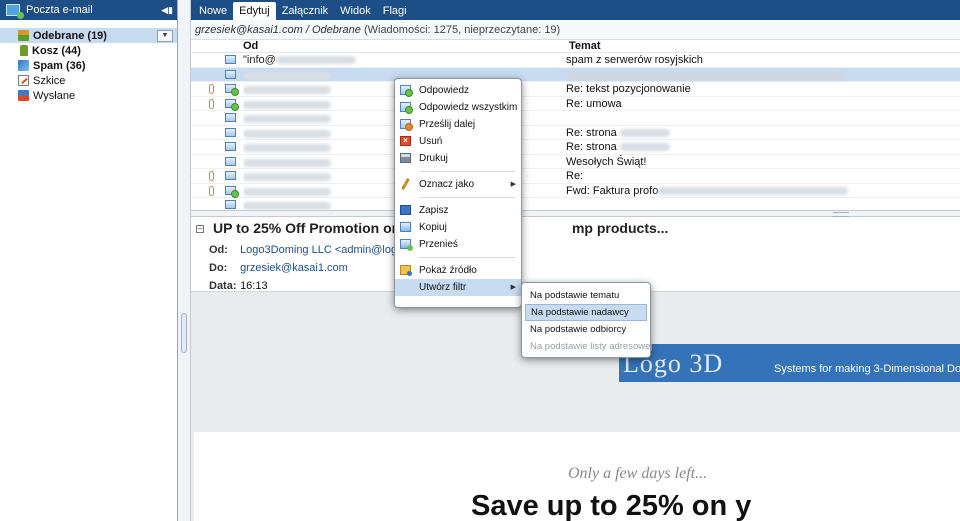  Describe the element at coordinates (585, 46) in the screenshot. I see `column-subject-header: Temat` at that location.